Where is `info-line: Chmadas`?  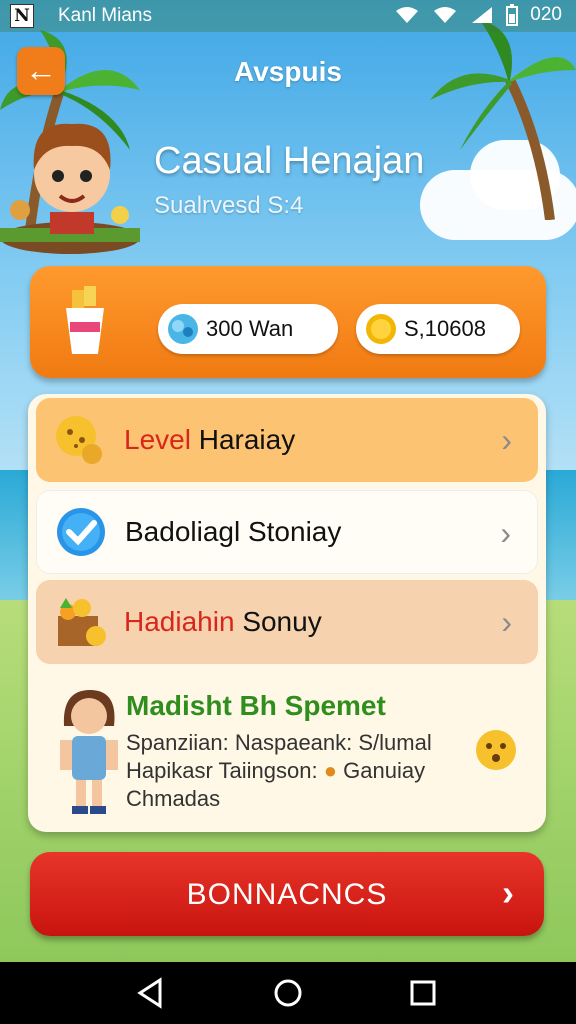 info-line: Chmadas is located at coordinates (173, 798).